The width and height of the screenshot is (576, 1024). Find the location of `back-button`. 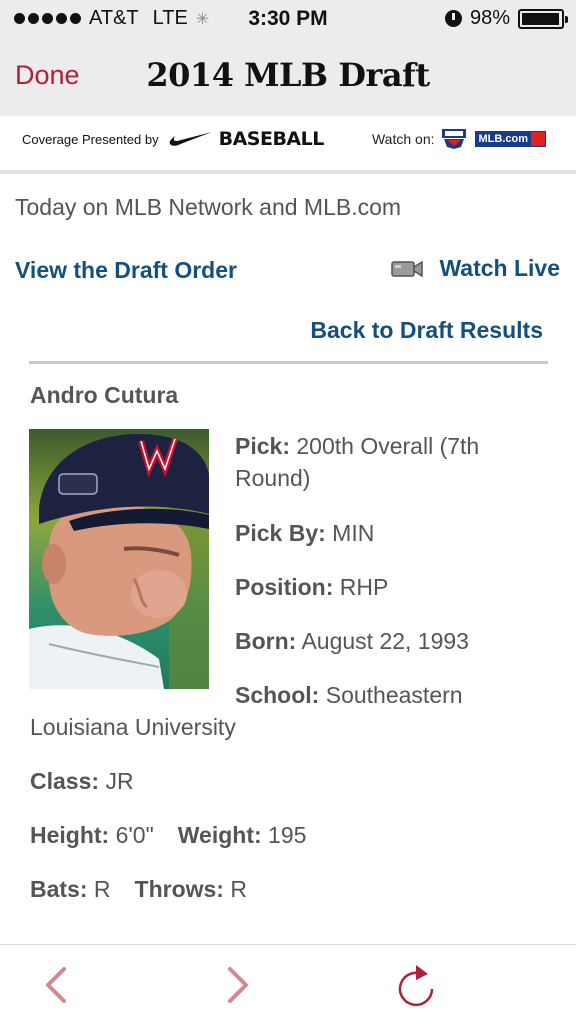

back-button is located at coordinates (56, 985).